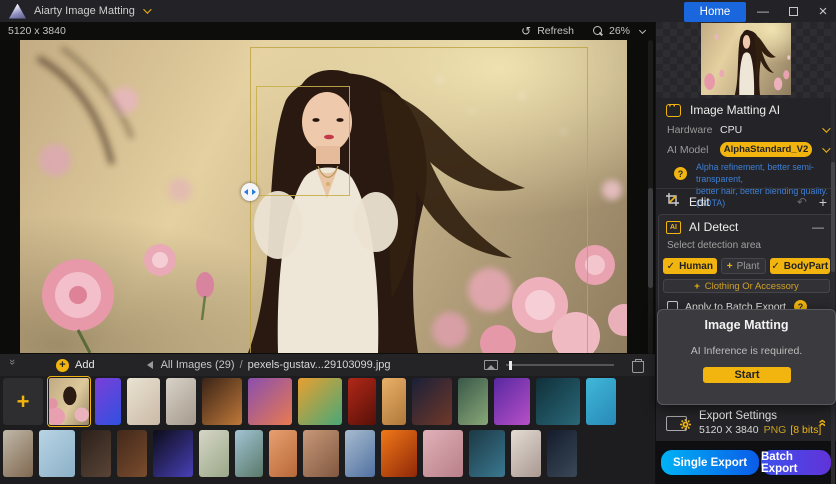 This screenshot has height=484, width=836. I want to click on close-icon: ×, so click(823, 11).